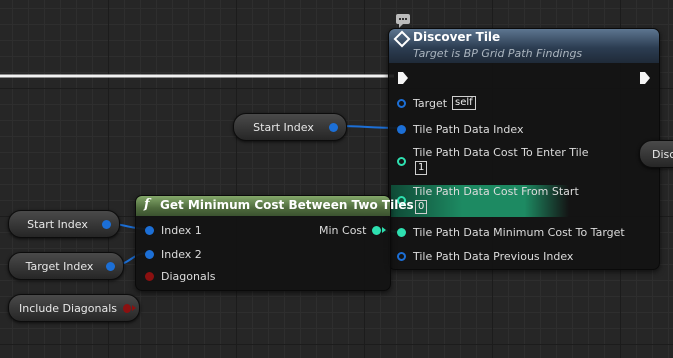 Image resolution: width=673 pixels, height=358 pixels. I want to click on min-cost-pin, so click(377, 230).